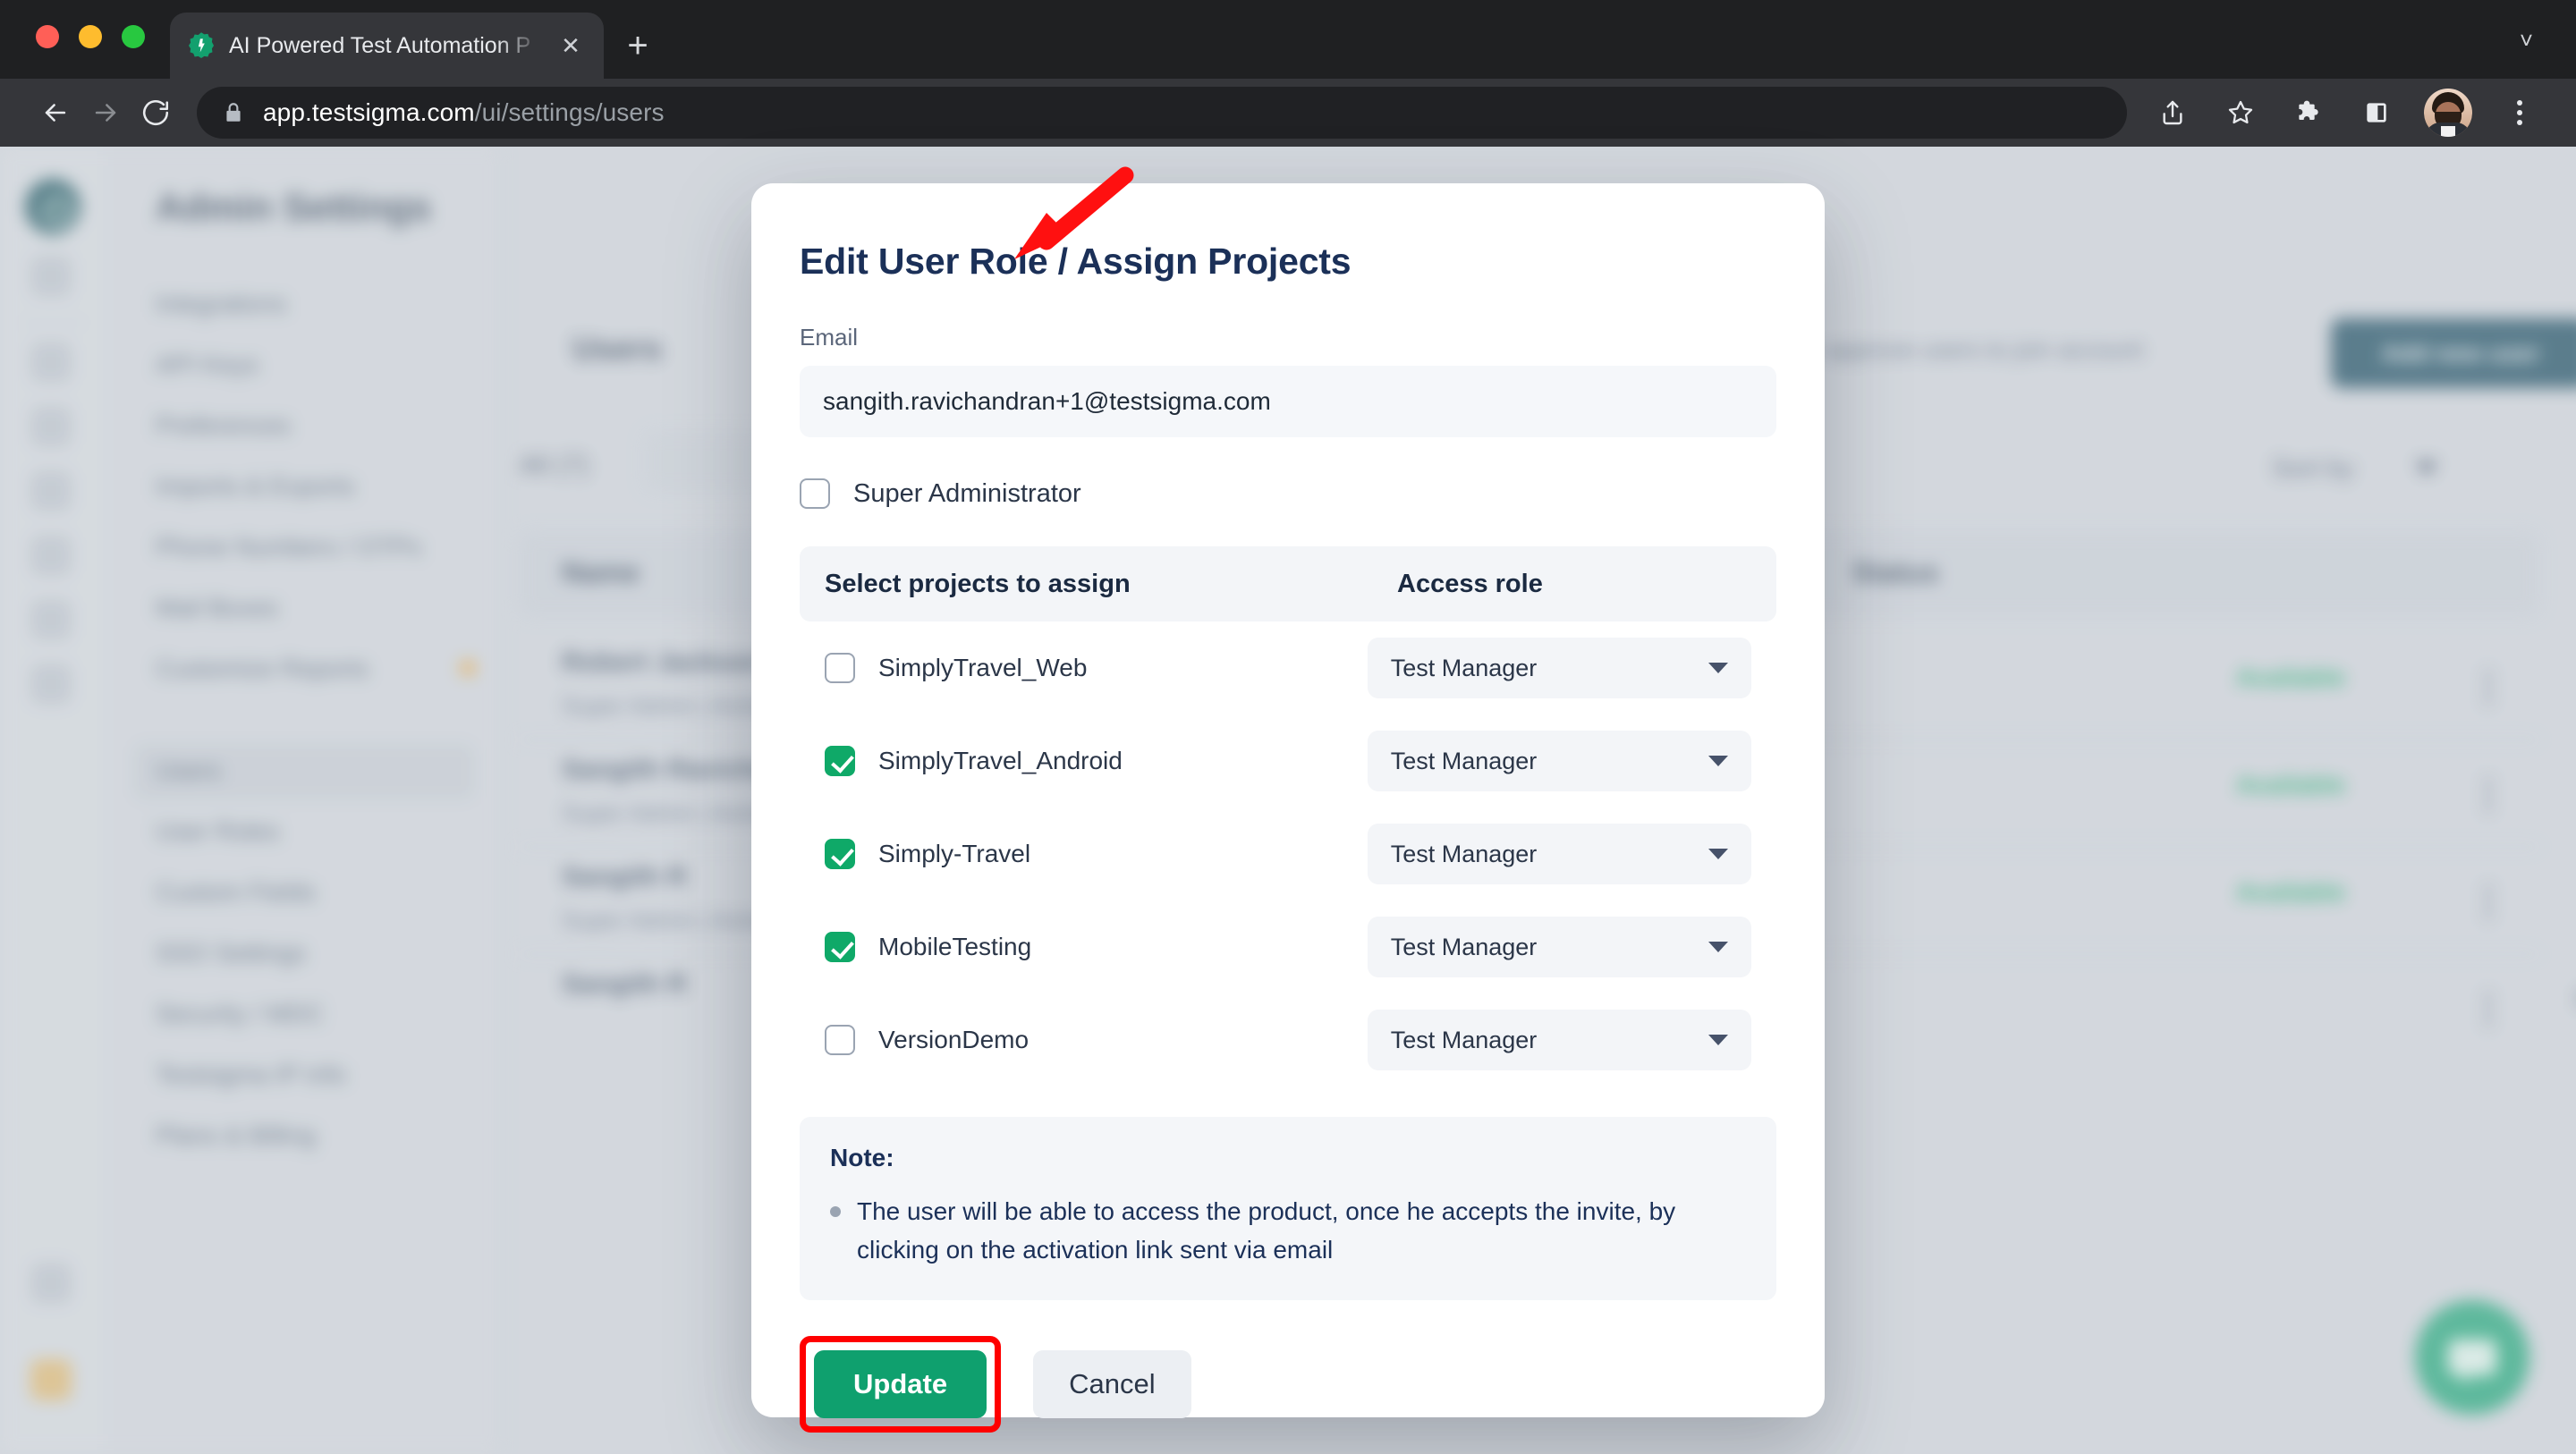 This screenshot has width=2576, height=1454. What do you see at coordinates (978, 583) in the screenshot?
I see `column-header-select-projects: Select projects to assign` at bounding box center [978, 583].